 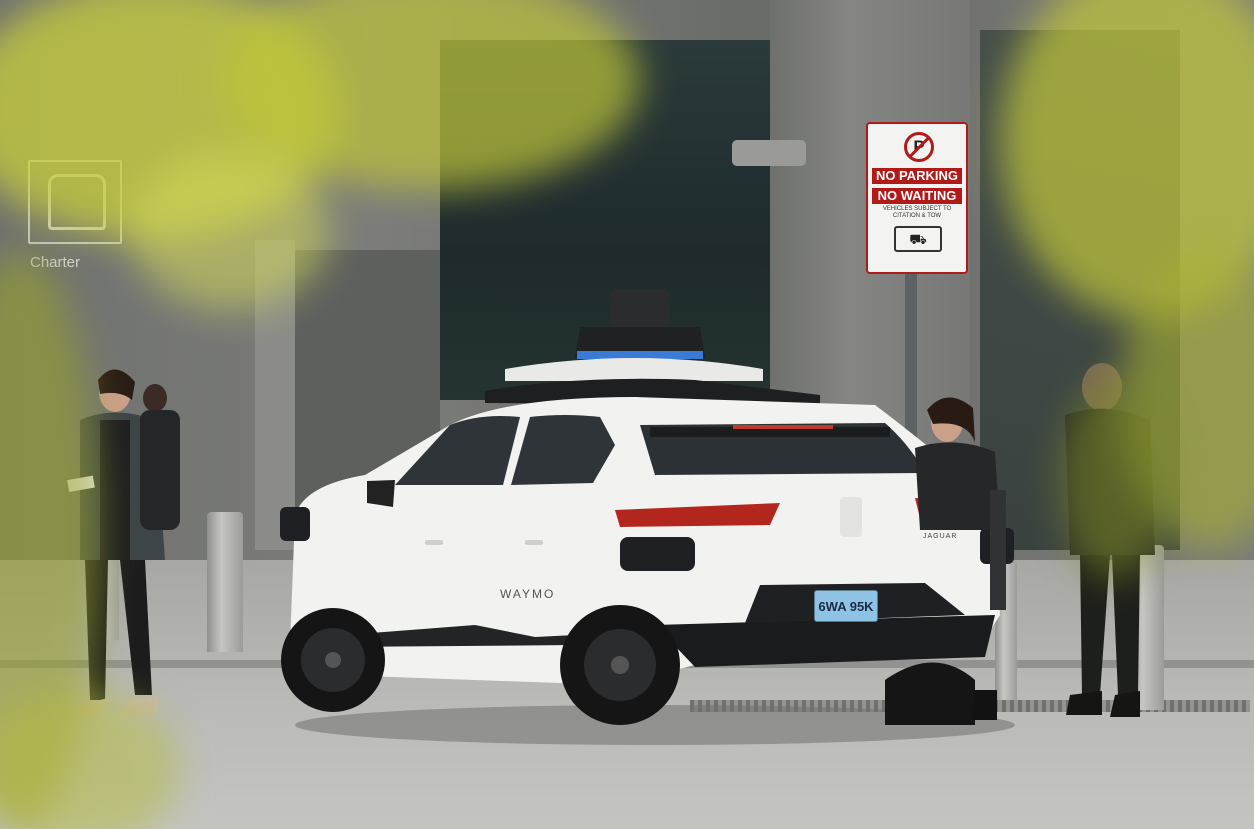 What do you see at coordinates (528, 594) in the screenshot?
I see `waymo-side-badge: WAYMO` at bounding box center [528, 594].